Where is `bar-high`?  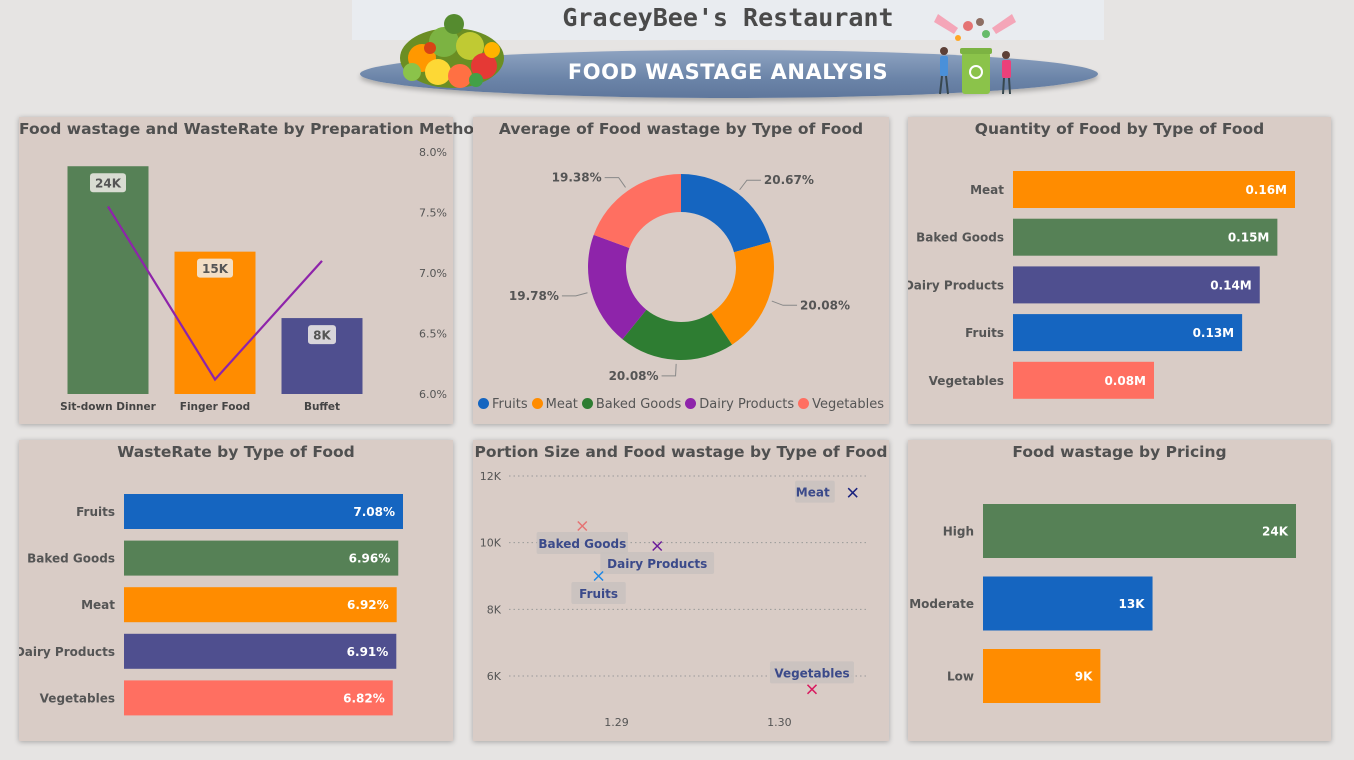
bar-high is located at coordinates (1139, 531).